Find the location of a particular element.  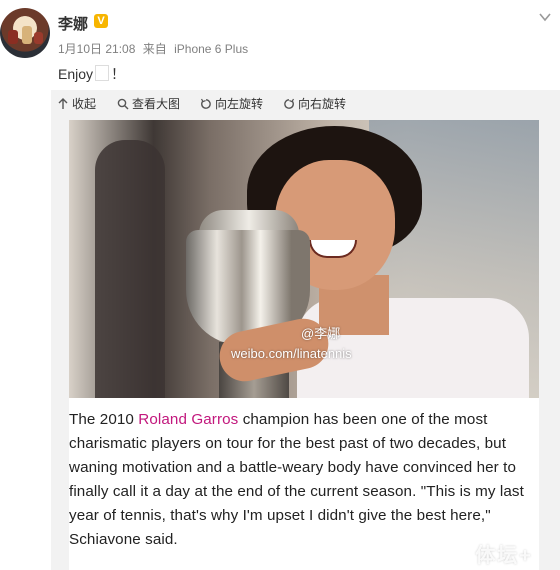

view-large-button: 查看大图 is located at coordinates (148, 103).